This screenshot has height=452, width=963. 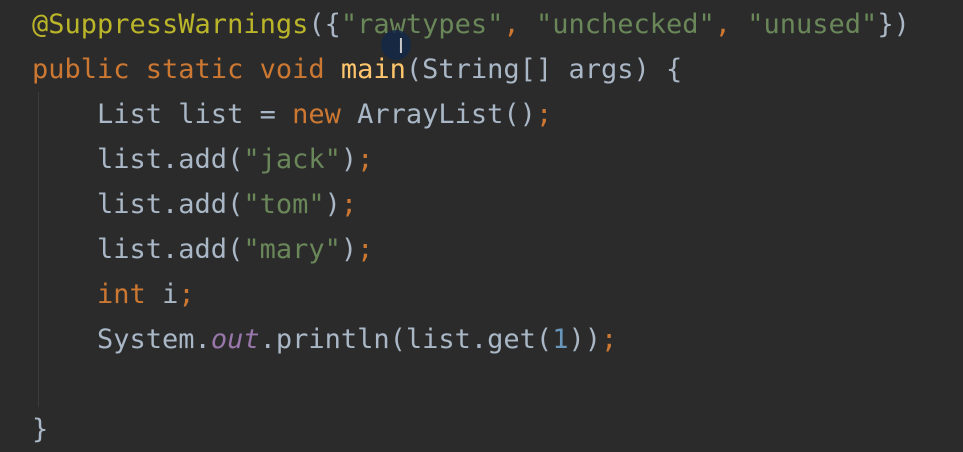 What do you see at coordinates (284, 204) in the screenshot?
I see `code-token-string: "tom"` at bounding box center [284, 204].